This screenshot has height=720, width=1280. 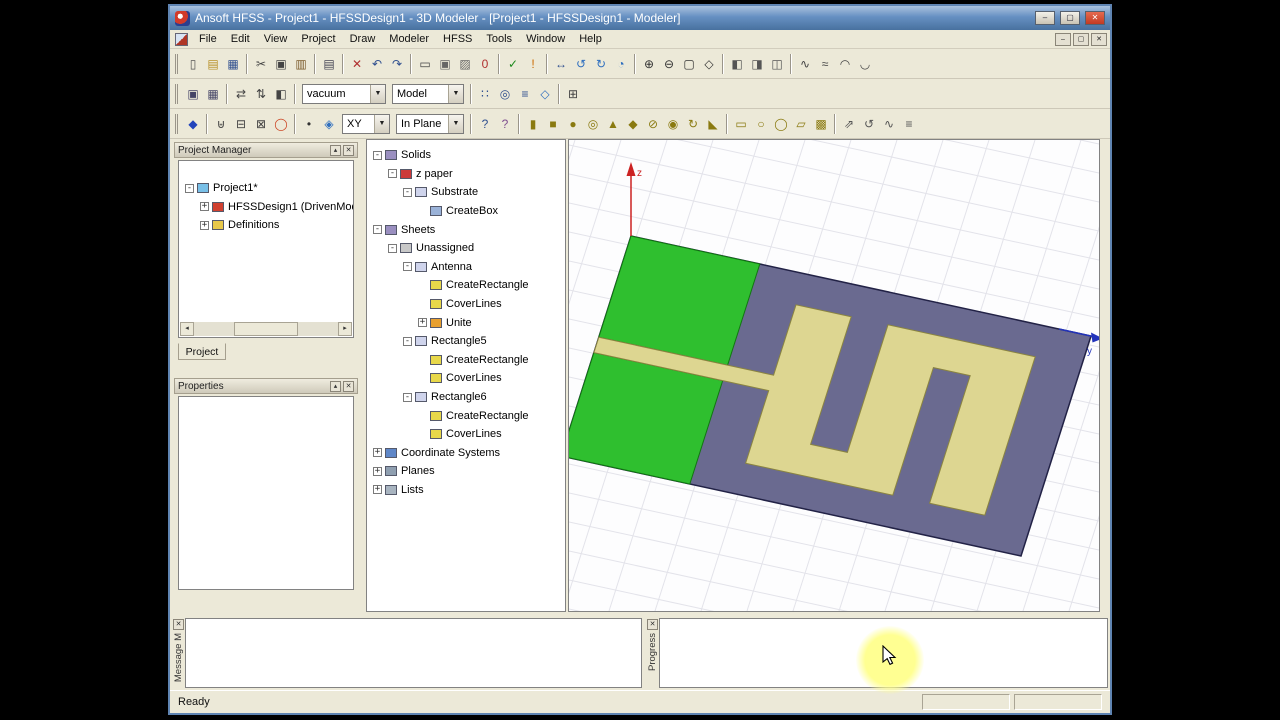 I want to click on sweep-vector-button: ⇗, so click(x=849, y=124).